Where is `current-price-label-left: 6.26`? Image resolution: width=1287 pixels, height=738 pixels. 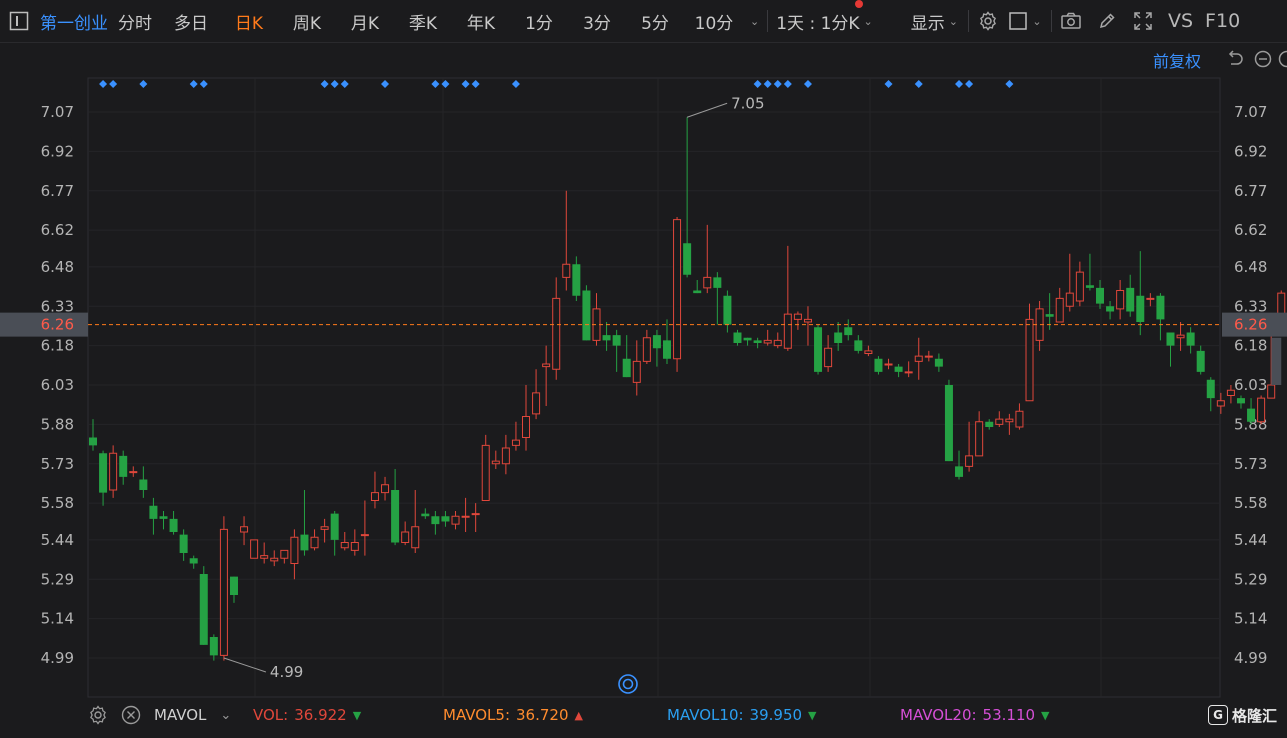
current-price-label-left: 6.26 is located at coordinates (57, 325).